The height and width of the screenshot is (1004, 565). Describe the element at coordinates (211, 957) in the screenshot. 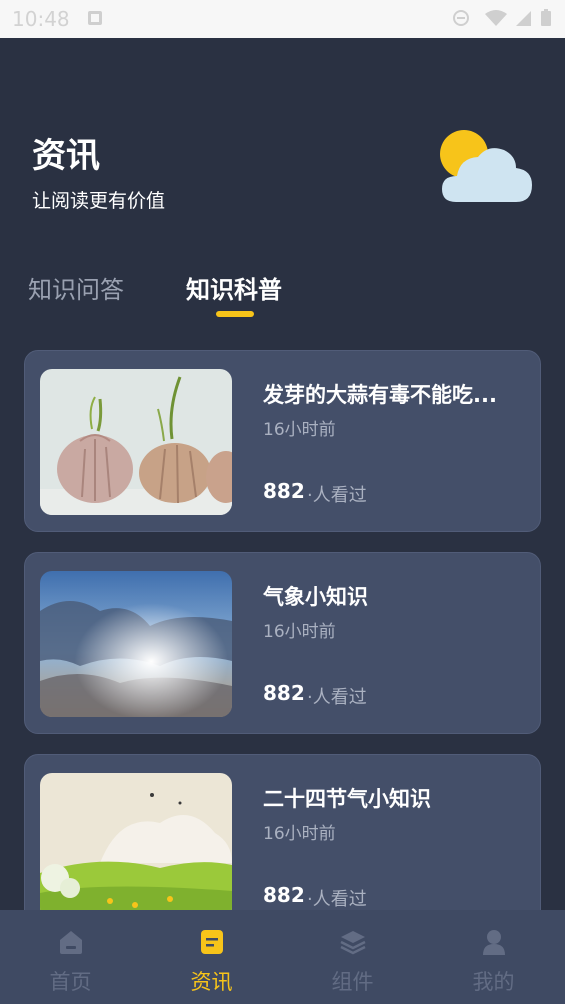

I see `nav-news: 资讯` at that location.